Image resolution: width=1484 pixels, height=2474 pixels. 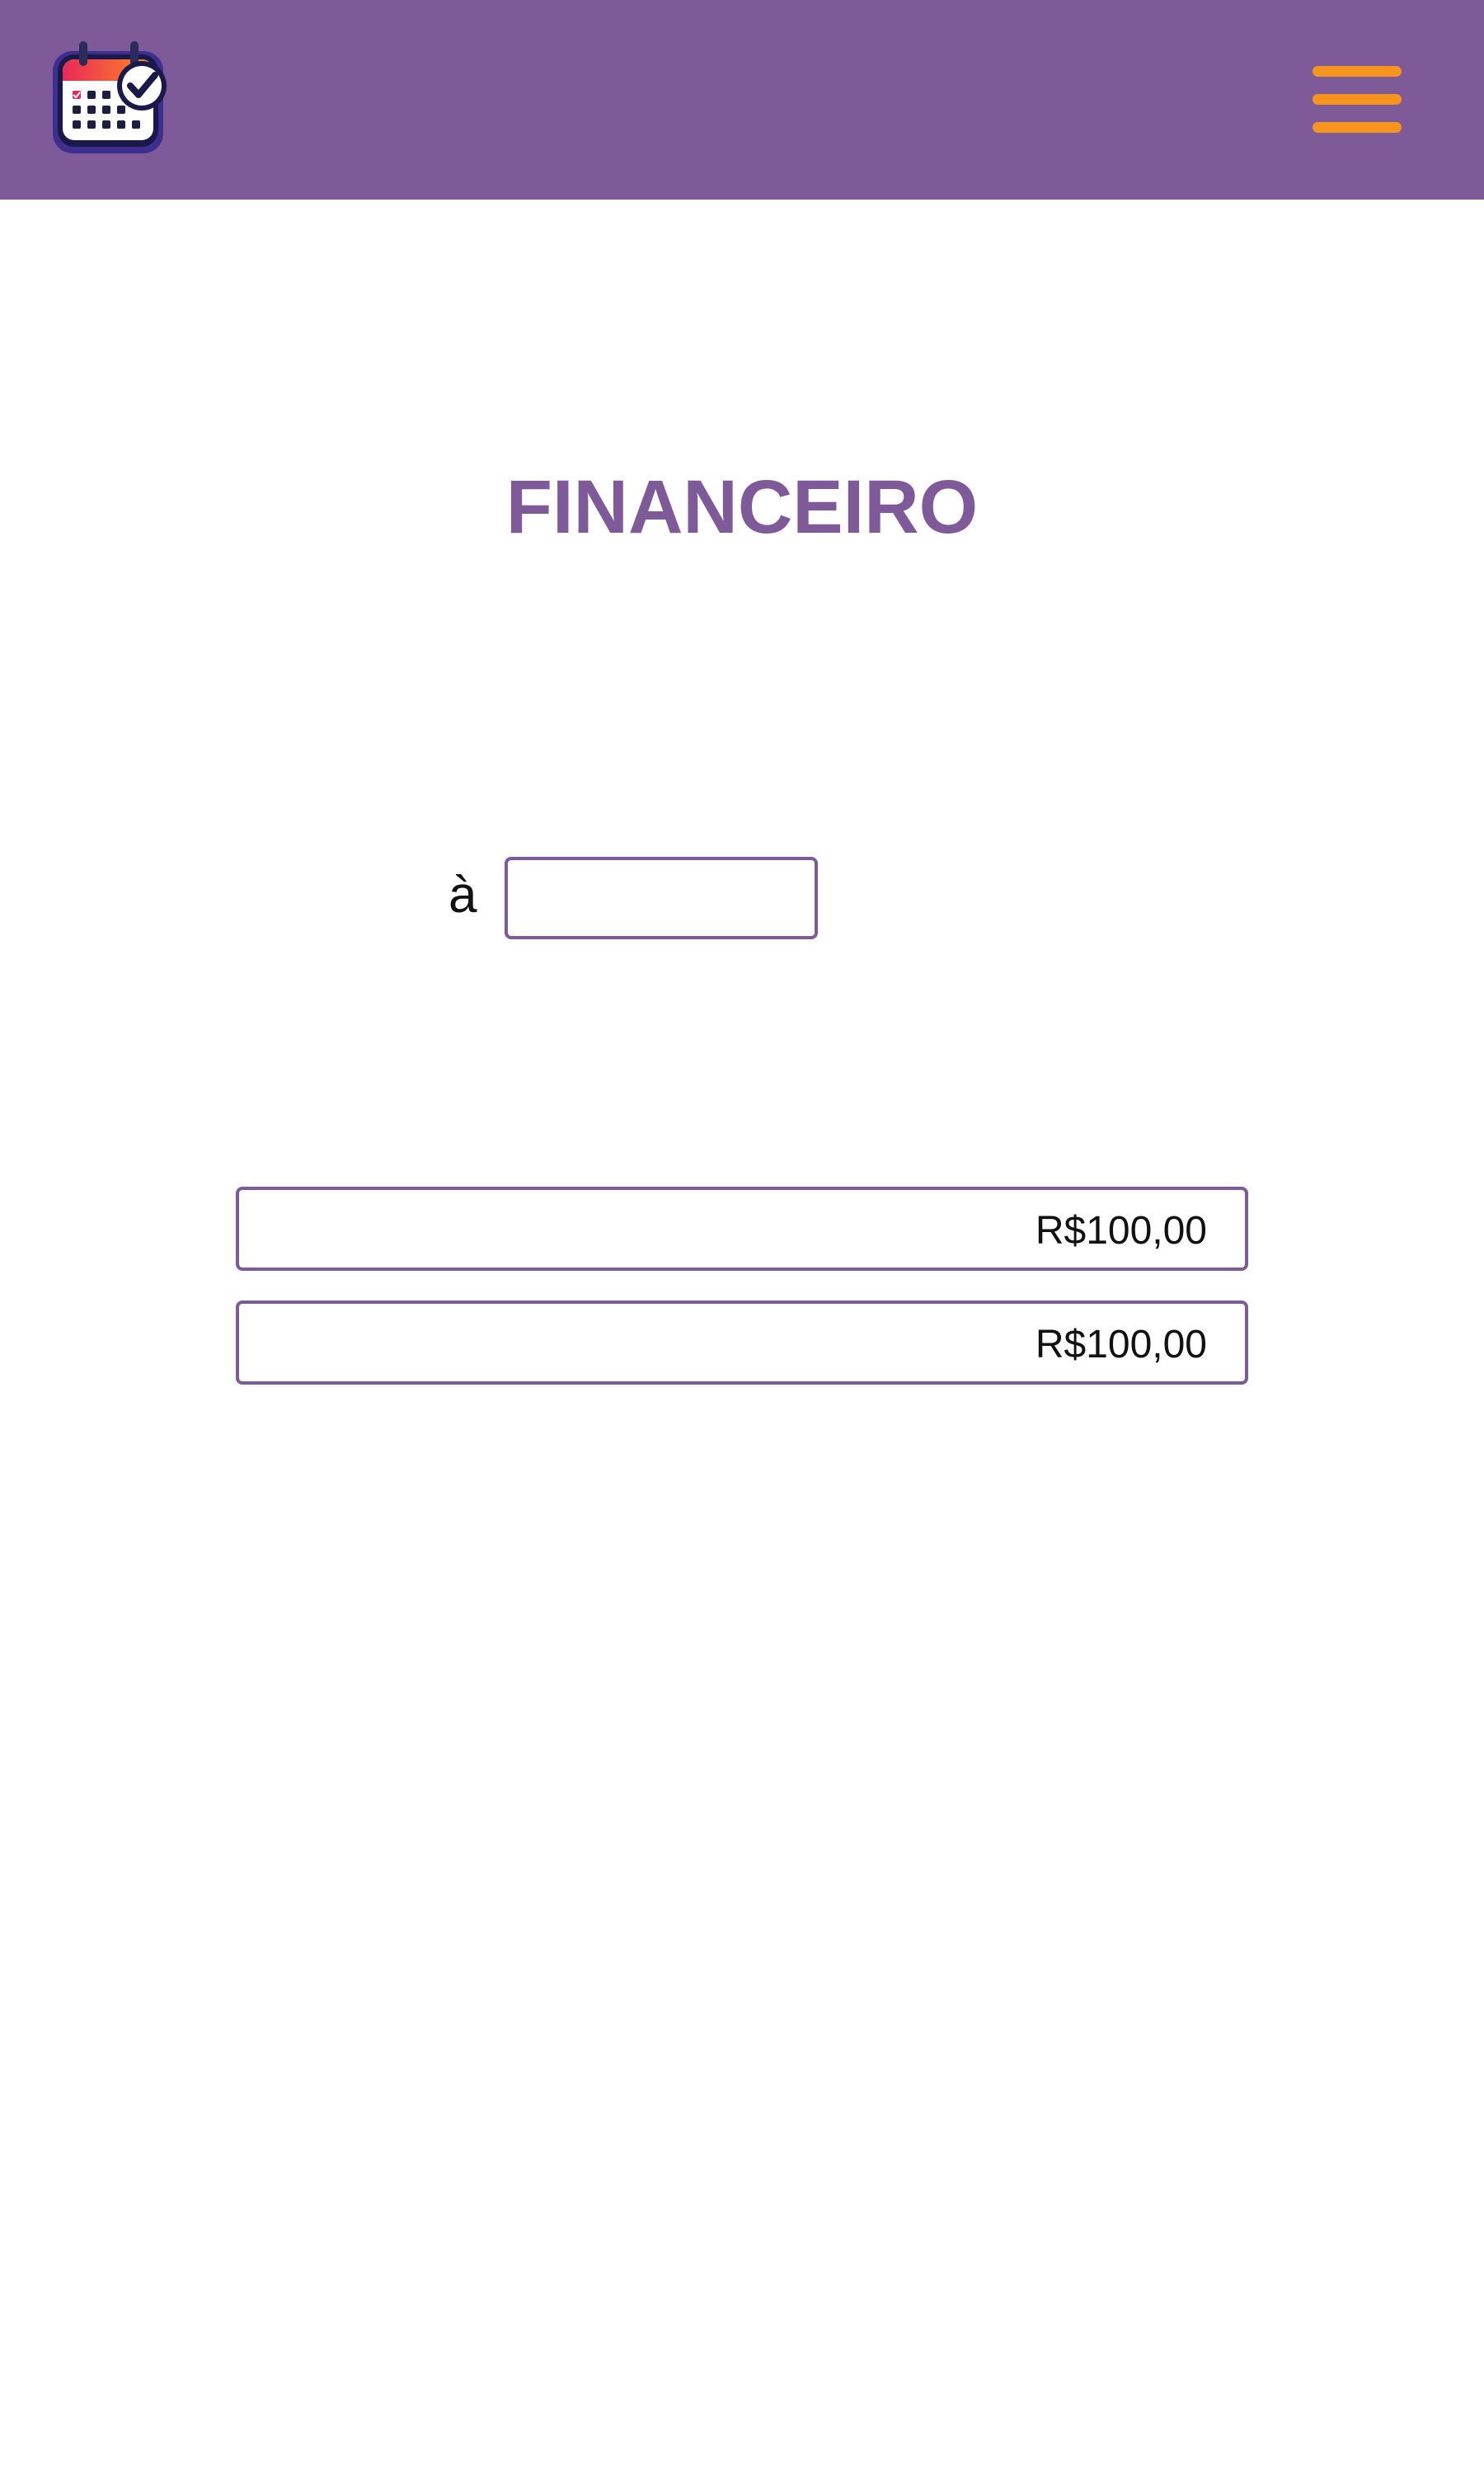 What do you see at coordinates (661, 898) in the screenshot?
I see `end-date-input` at bounding box center [661, 898].